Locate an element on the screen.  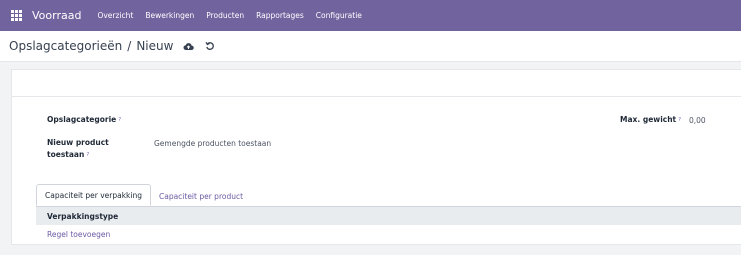
storage-category-label: Opslagcategorie? is located at coordinates (84, 120).